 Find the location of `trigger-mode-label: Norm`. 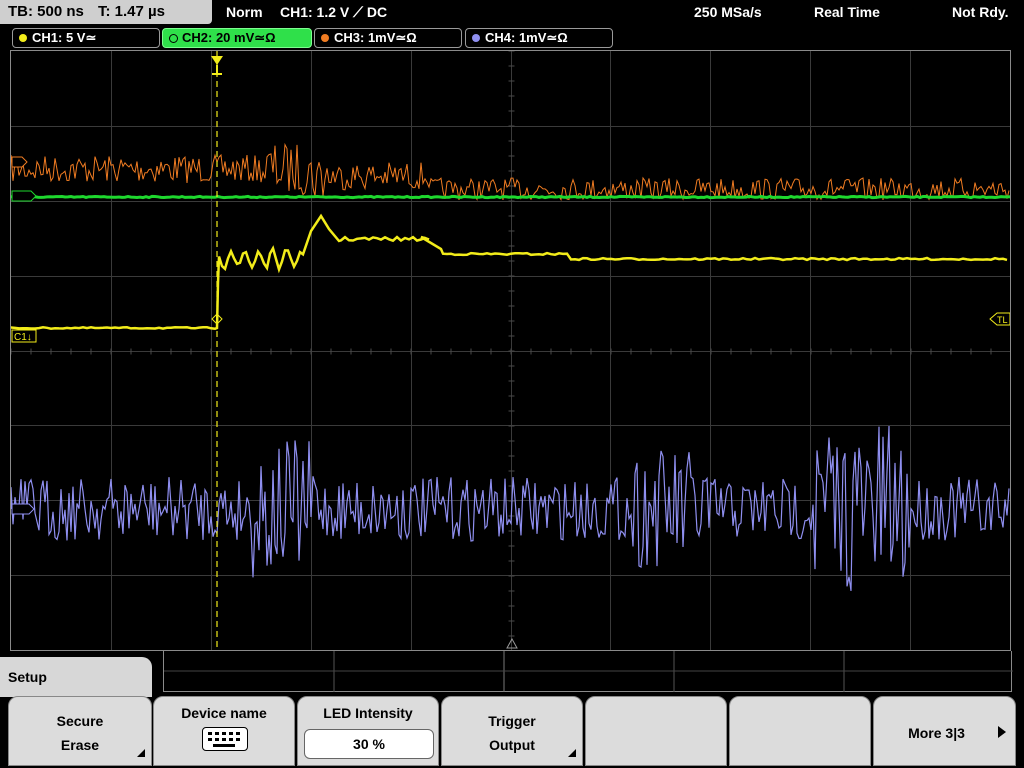

trigger-mode-label: Norm is located at coordinates (244, 12).